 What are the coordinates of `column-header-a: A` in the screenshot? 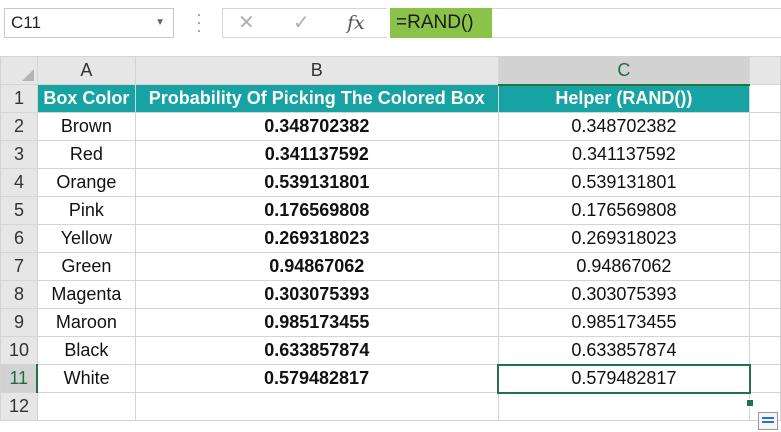 It's located at (86, 70).